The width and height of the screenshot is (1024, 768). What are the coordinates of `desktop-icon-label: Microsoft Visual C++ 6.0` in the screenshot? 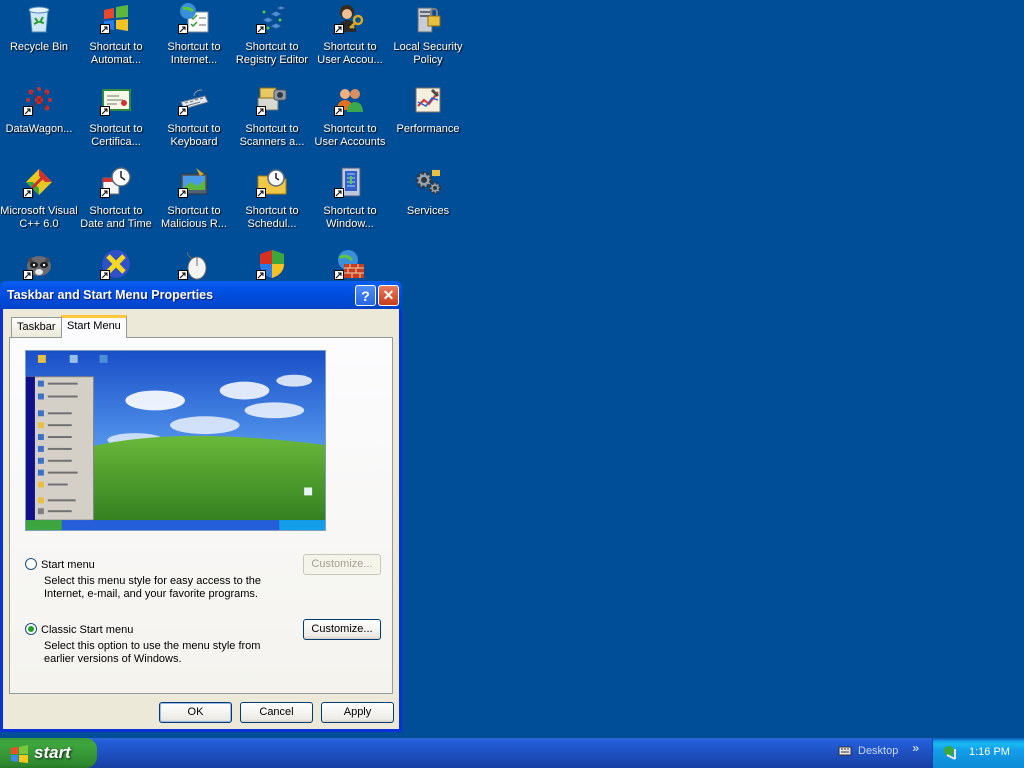 It's located at (39, 217).